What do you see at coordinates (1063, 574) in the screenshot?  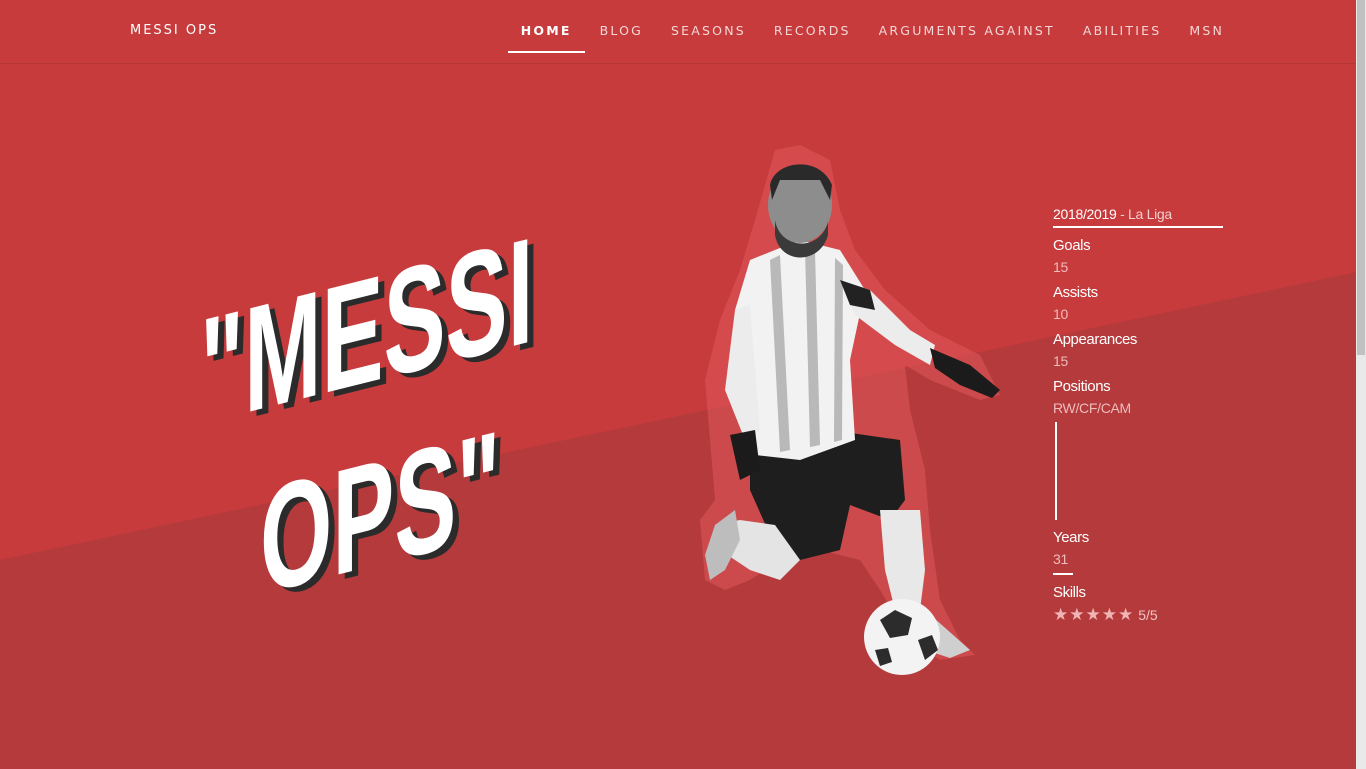 I see `short-divider` at bounding box center [1063, 574].